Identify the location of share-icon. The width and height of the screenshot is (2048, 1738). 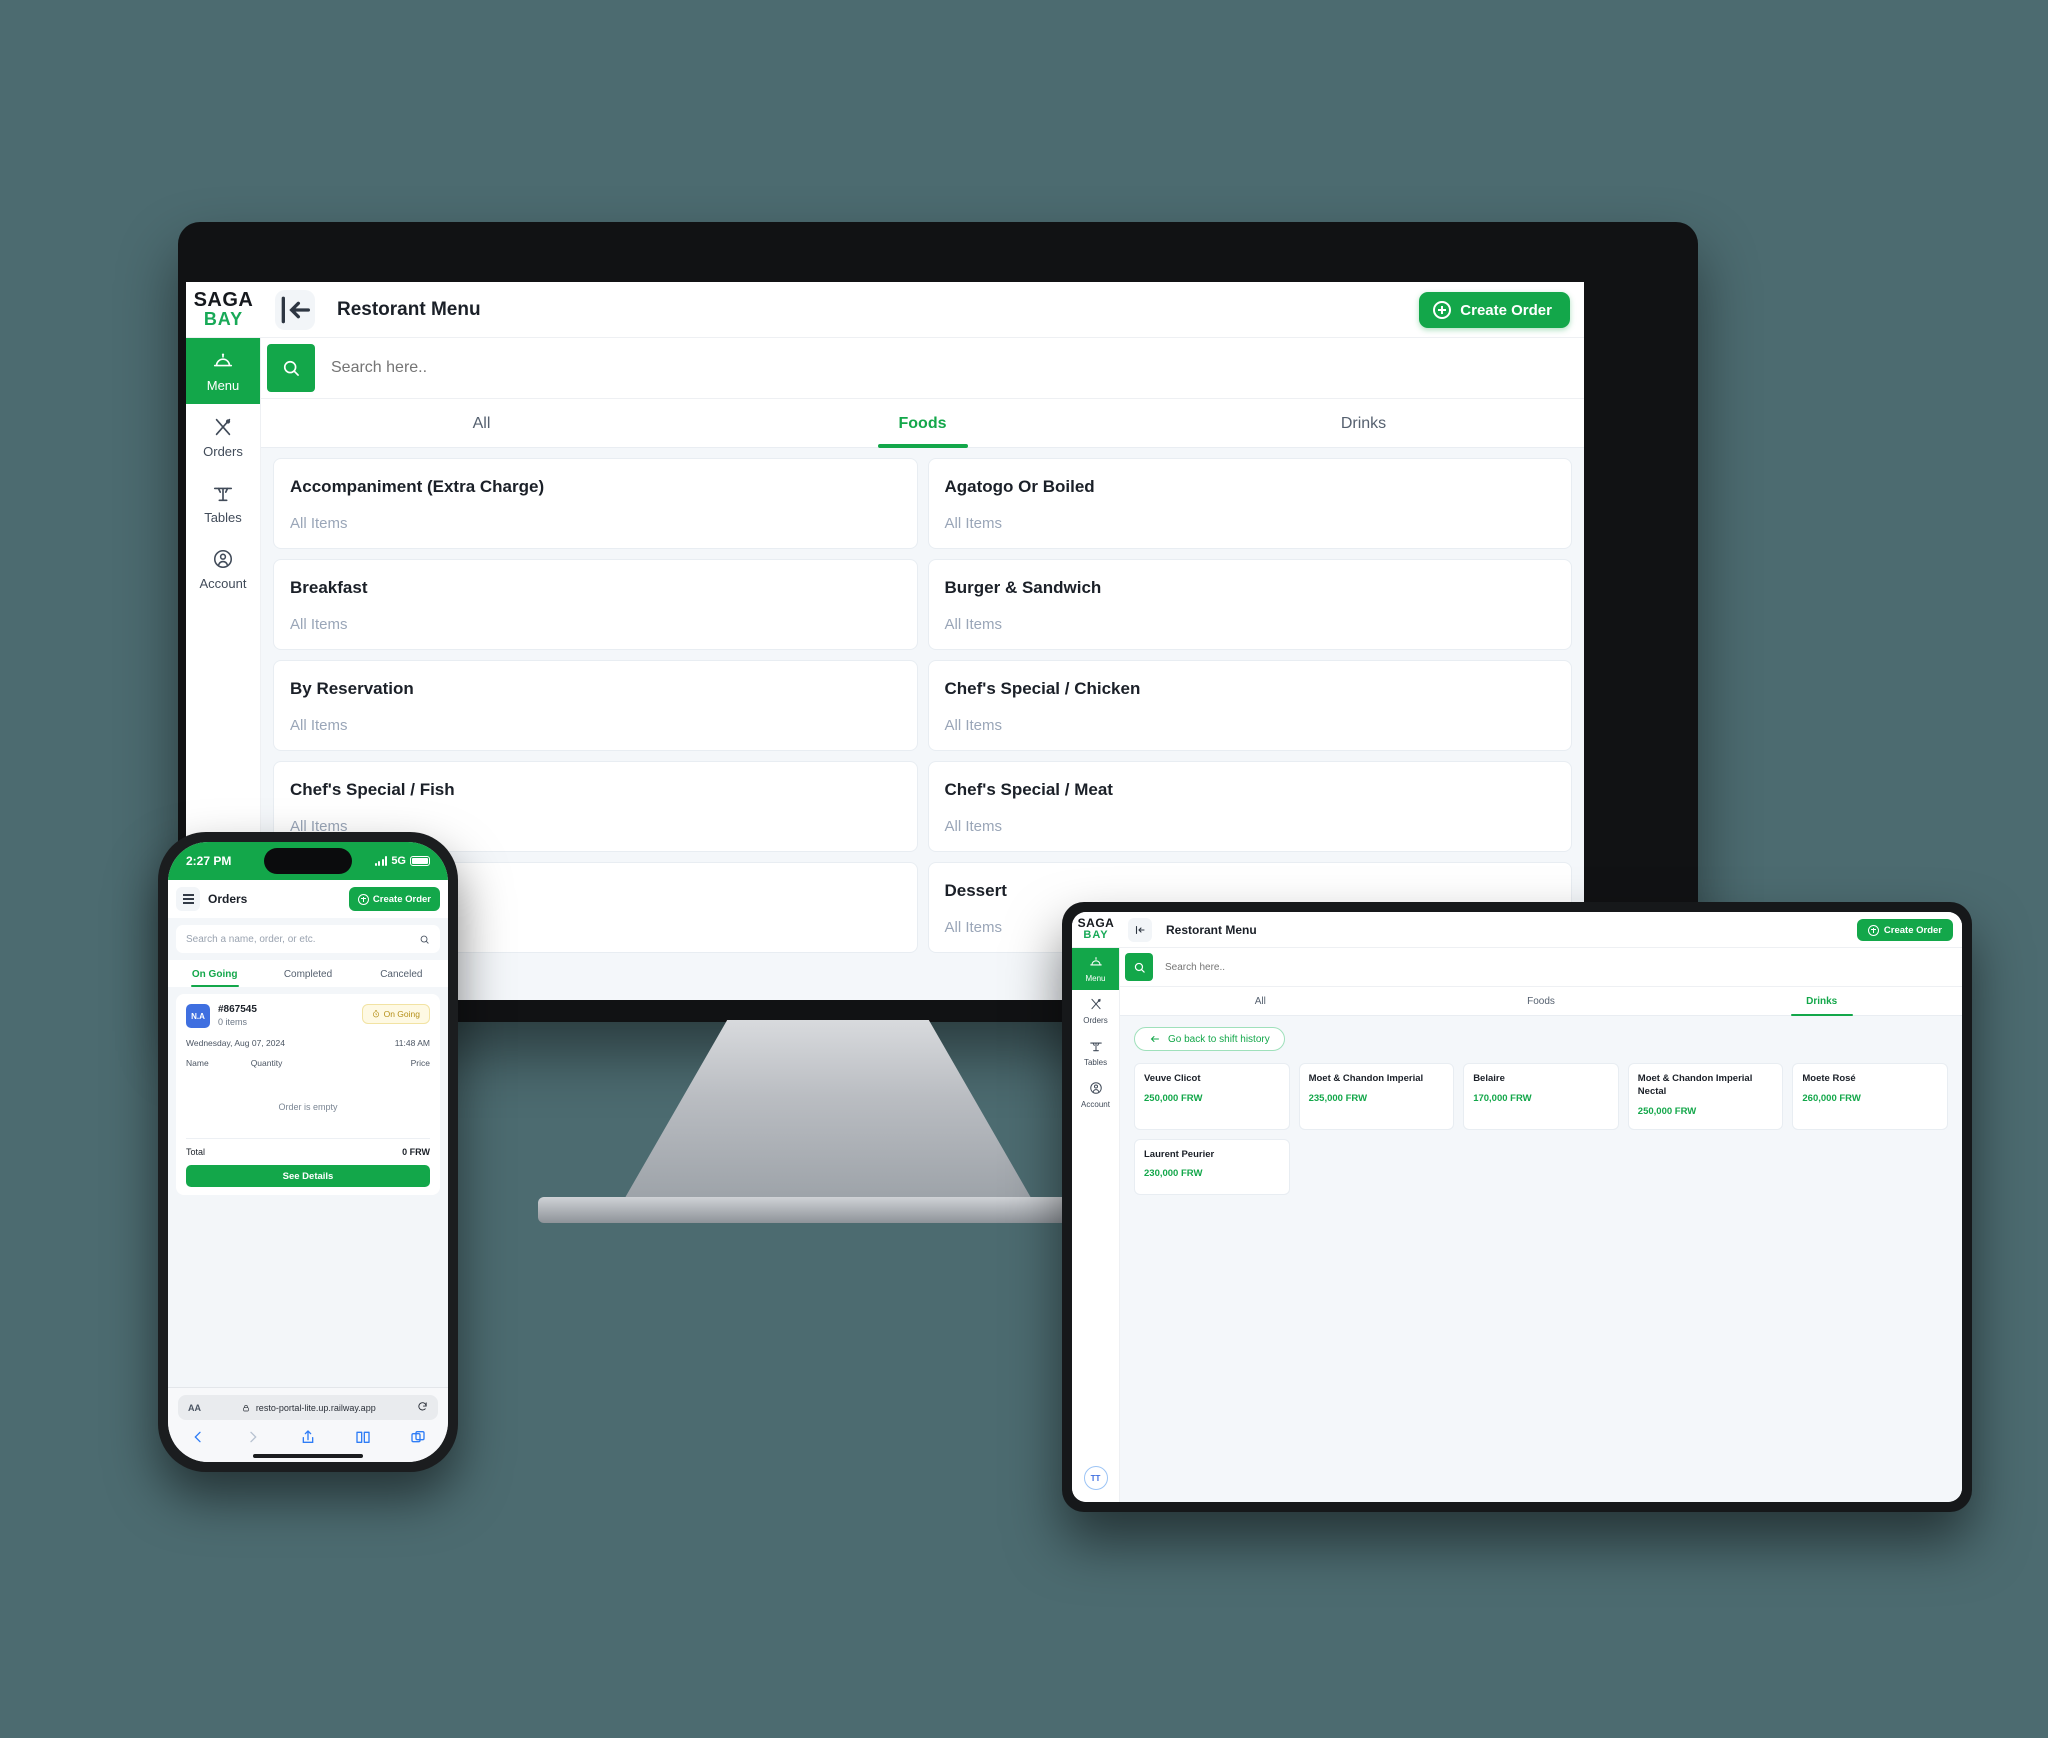
(308, 1439).